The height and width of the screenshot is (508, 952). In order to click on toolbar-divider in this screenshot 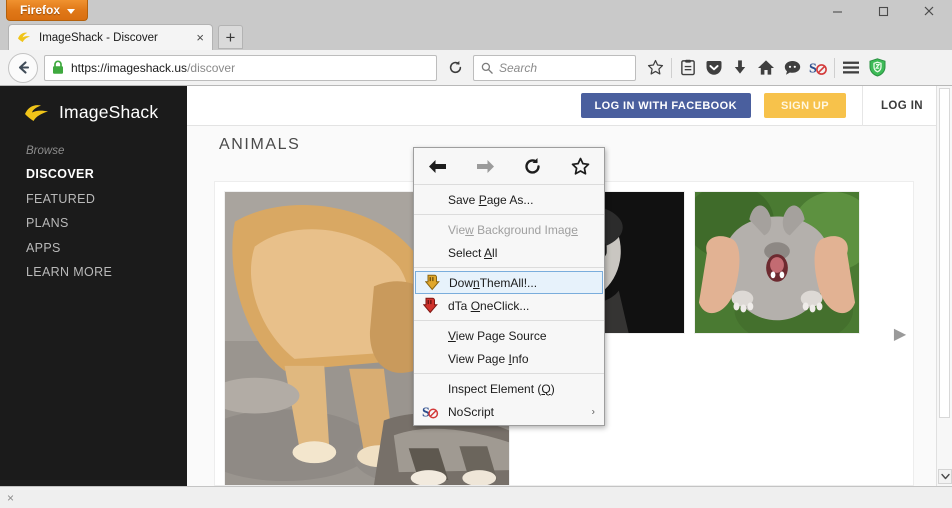, I will do `click(671, 67)`.